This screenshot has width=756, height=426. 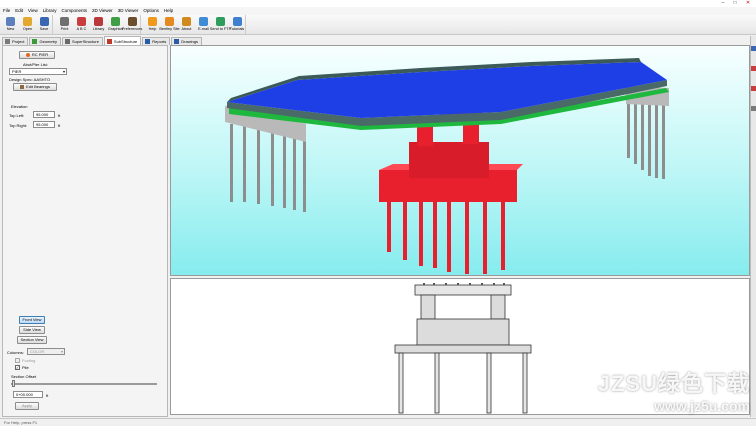 I want to click on status-bar: For Help, press F1, so click(x=378, y=422).